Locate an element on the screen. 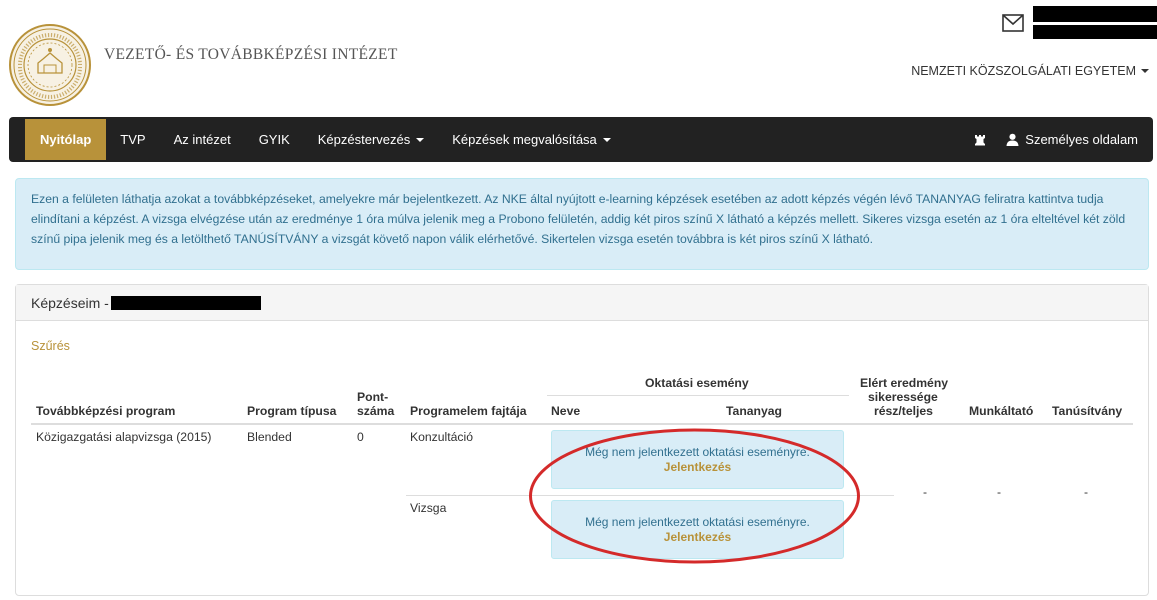  col-header-event-name: Neve is located at coordinates (566, 411).